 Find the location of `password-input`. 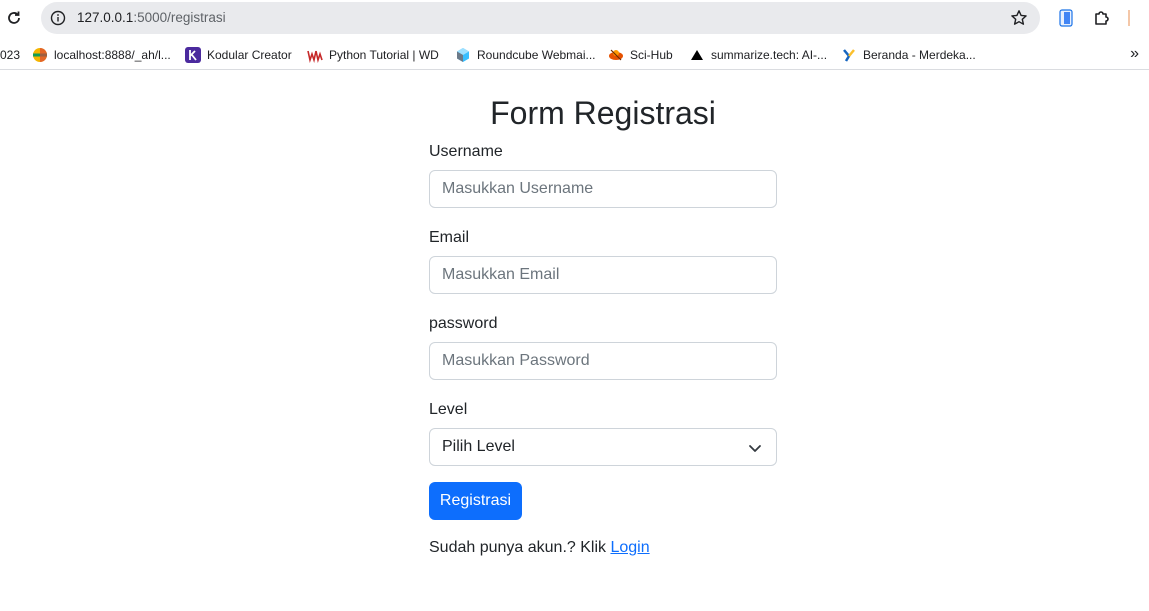

password-input is located at coordinates (603, 361).